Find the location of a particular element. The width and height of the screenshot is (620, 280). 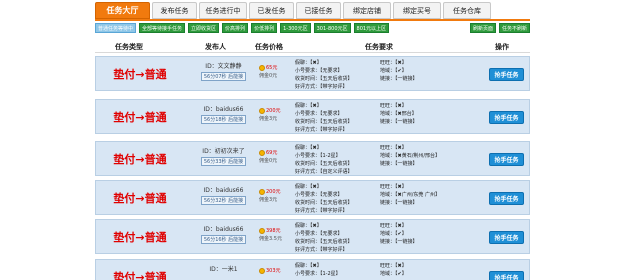

filter-button-4: 价低排列 is located at coordinates (264, 28).